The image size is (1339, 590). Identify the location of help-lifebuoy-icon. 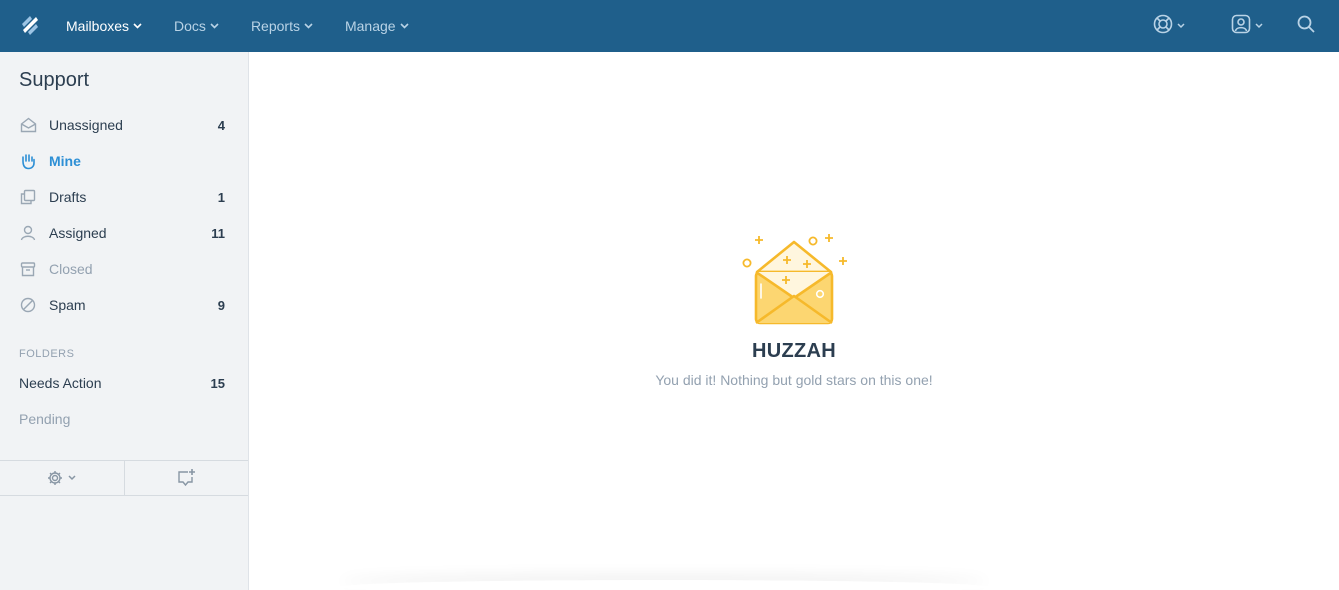
(1163, 26).